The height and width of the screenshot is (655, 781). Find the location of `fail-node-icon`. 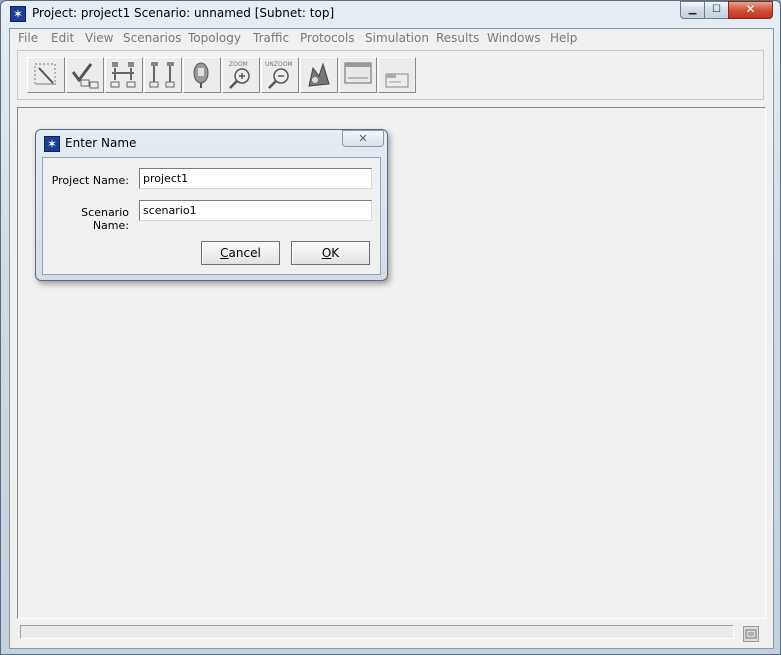

fail-node-icon is located at coordinates (162, 75).